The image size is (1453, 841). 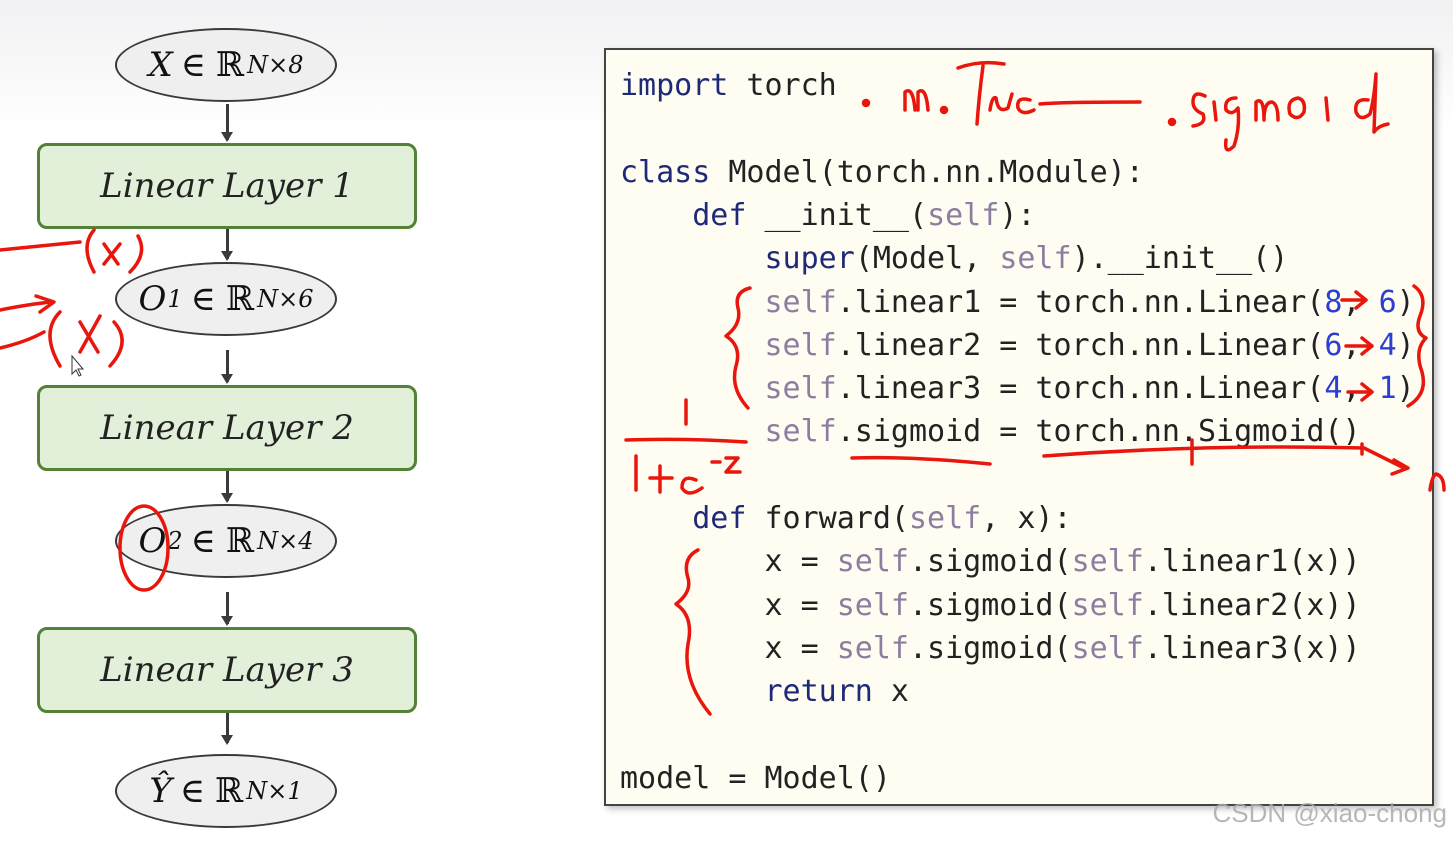 What do you see at coordinates (78, 365) in the screenshot?
I see `mouse-cursor-icon` at bounding box center [78, 365].